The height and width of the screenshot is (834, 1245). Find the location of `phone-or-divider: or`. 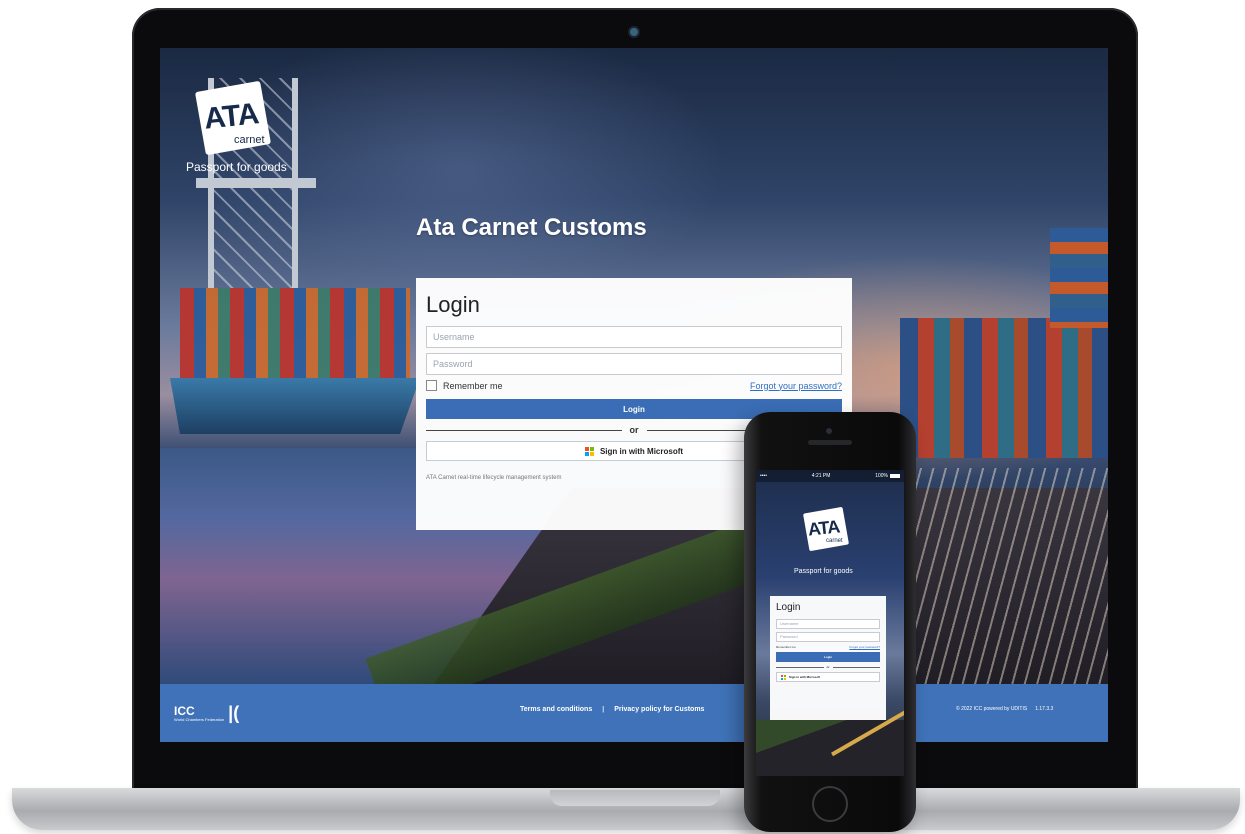

phone-or-divider: or is located at coordinates (828, 667).